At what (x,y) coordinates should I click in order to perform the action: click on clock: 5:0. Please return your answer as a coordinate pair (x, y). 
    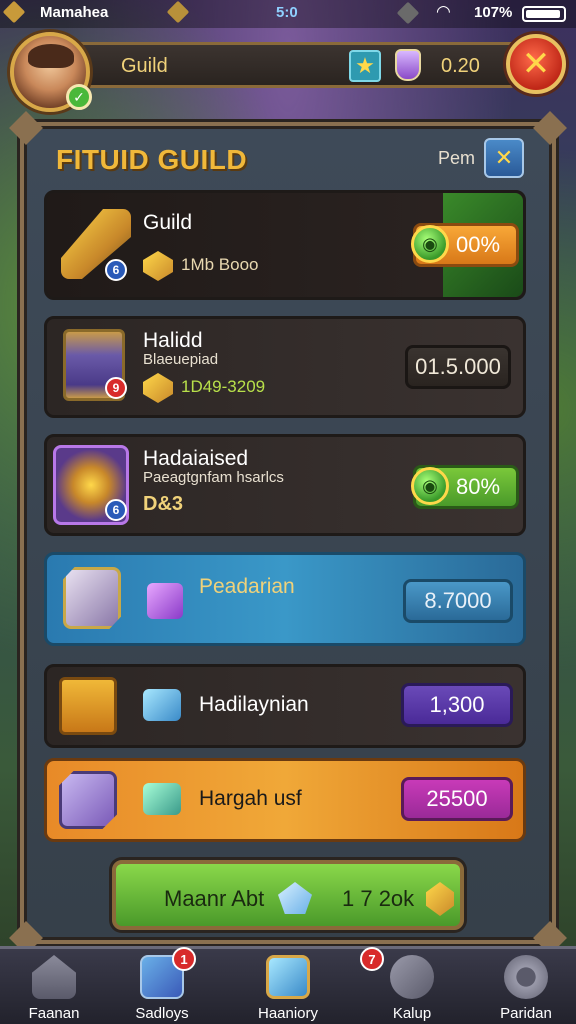
    Looking at the image, I should click on (287, 12).